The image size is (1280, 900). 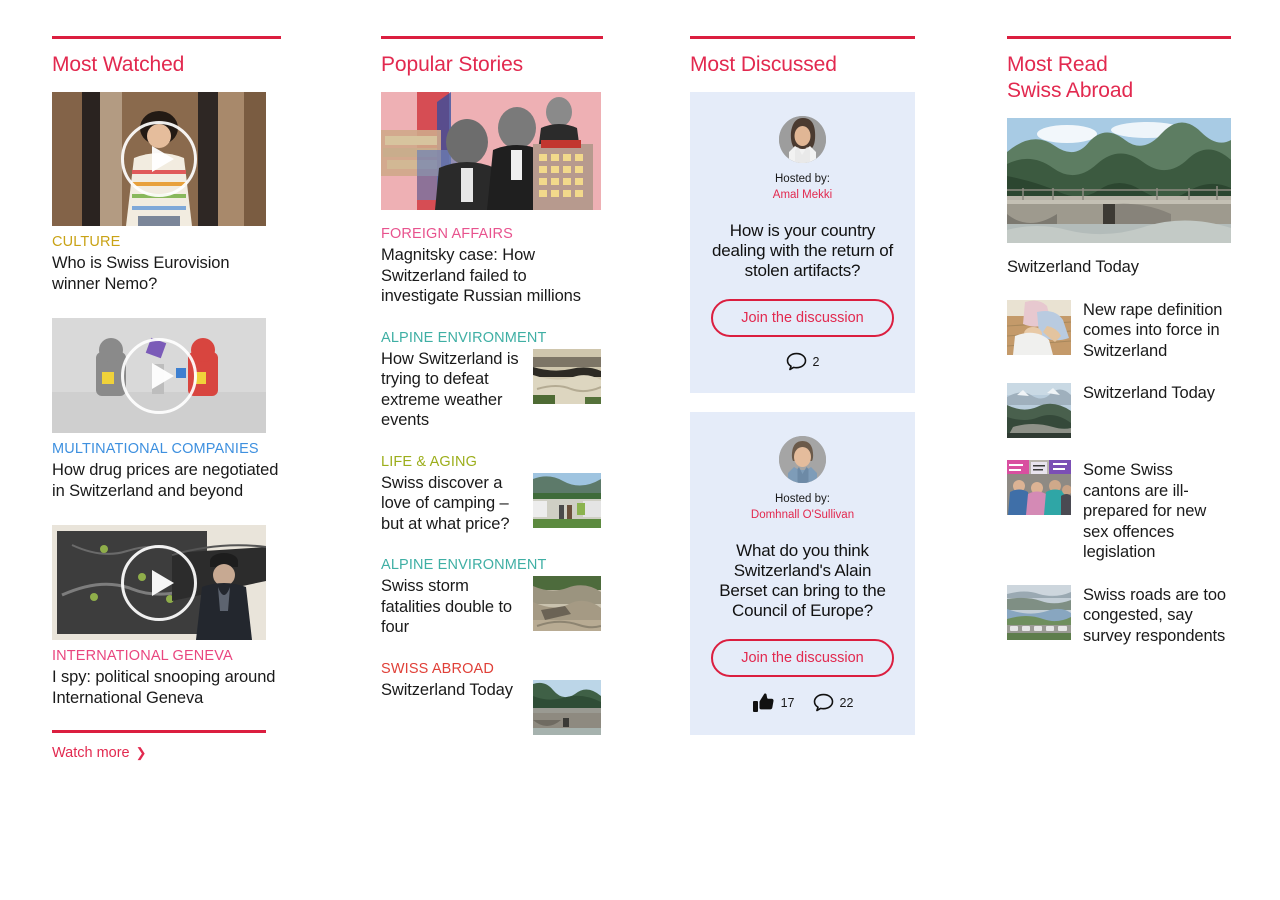 What do you see at coordinates (166, 242) in the screenshot?
I see `kicker-culture: CULTURE` at bounding box center [166, 242].